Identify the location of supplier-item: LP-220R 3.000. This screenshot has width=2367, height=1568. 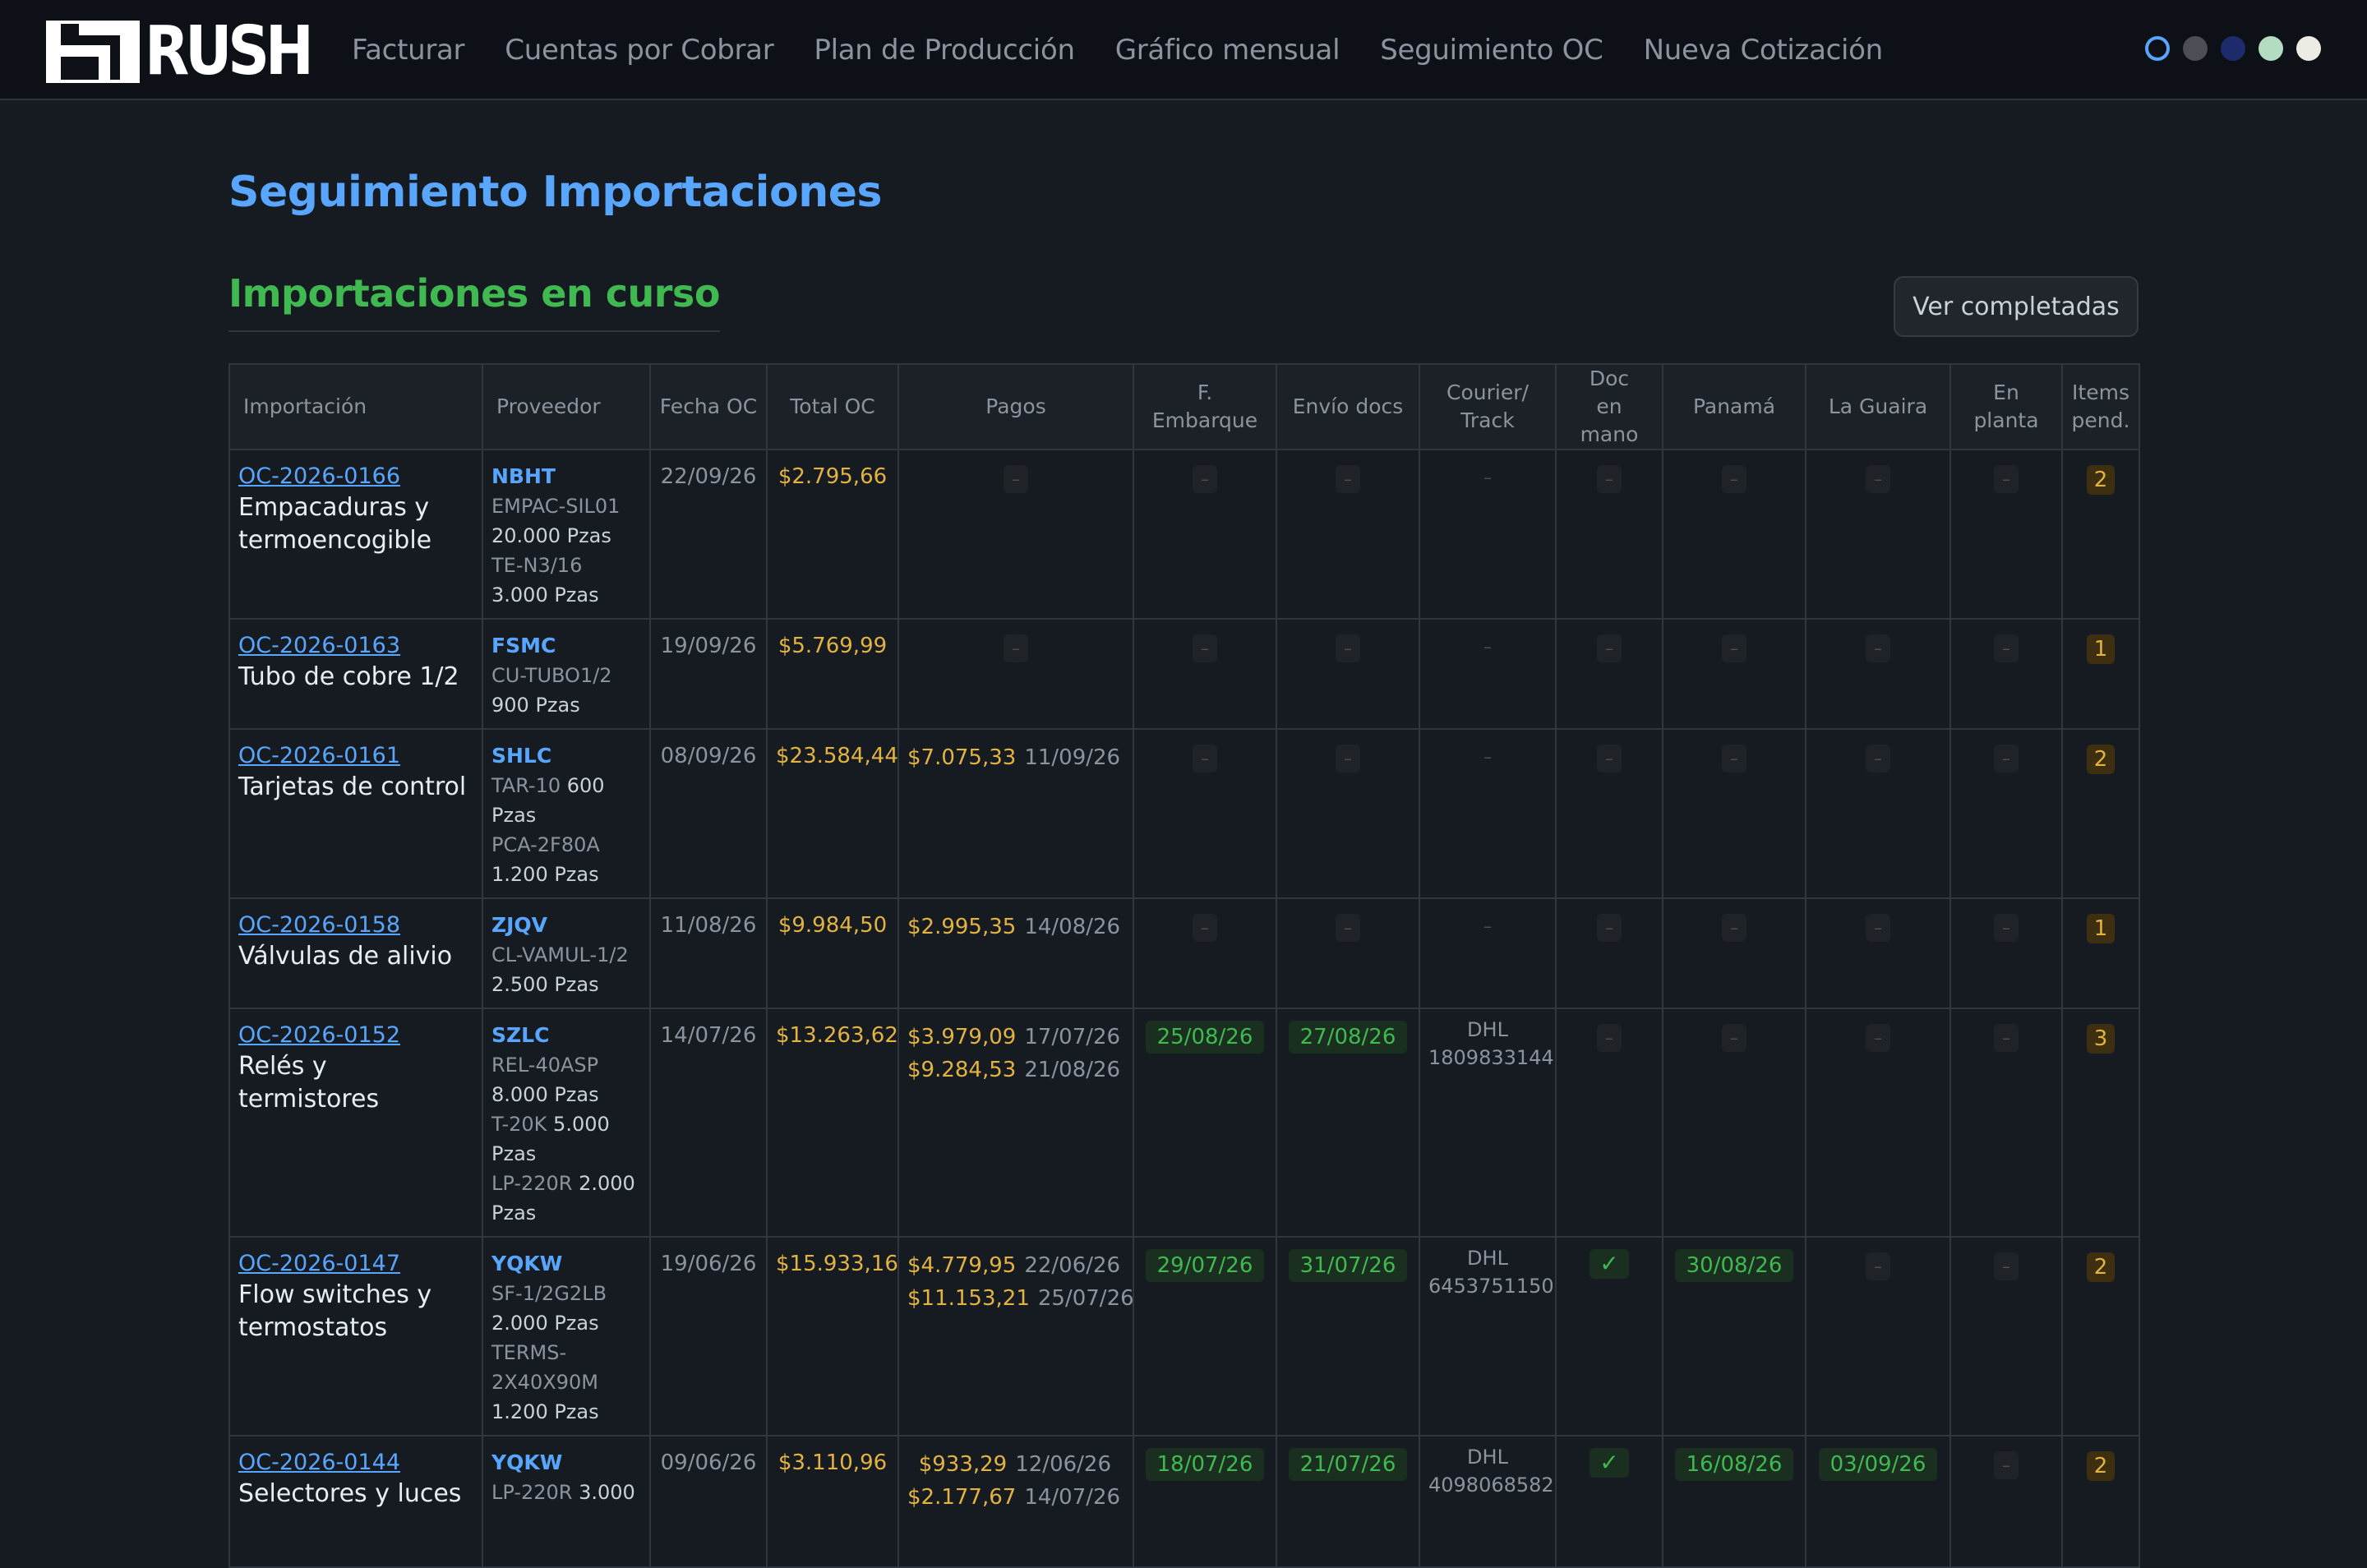
(566, 1492).